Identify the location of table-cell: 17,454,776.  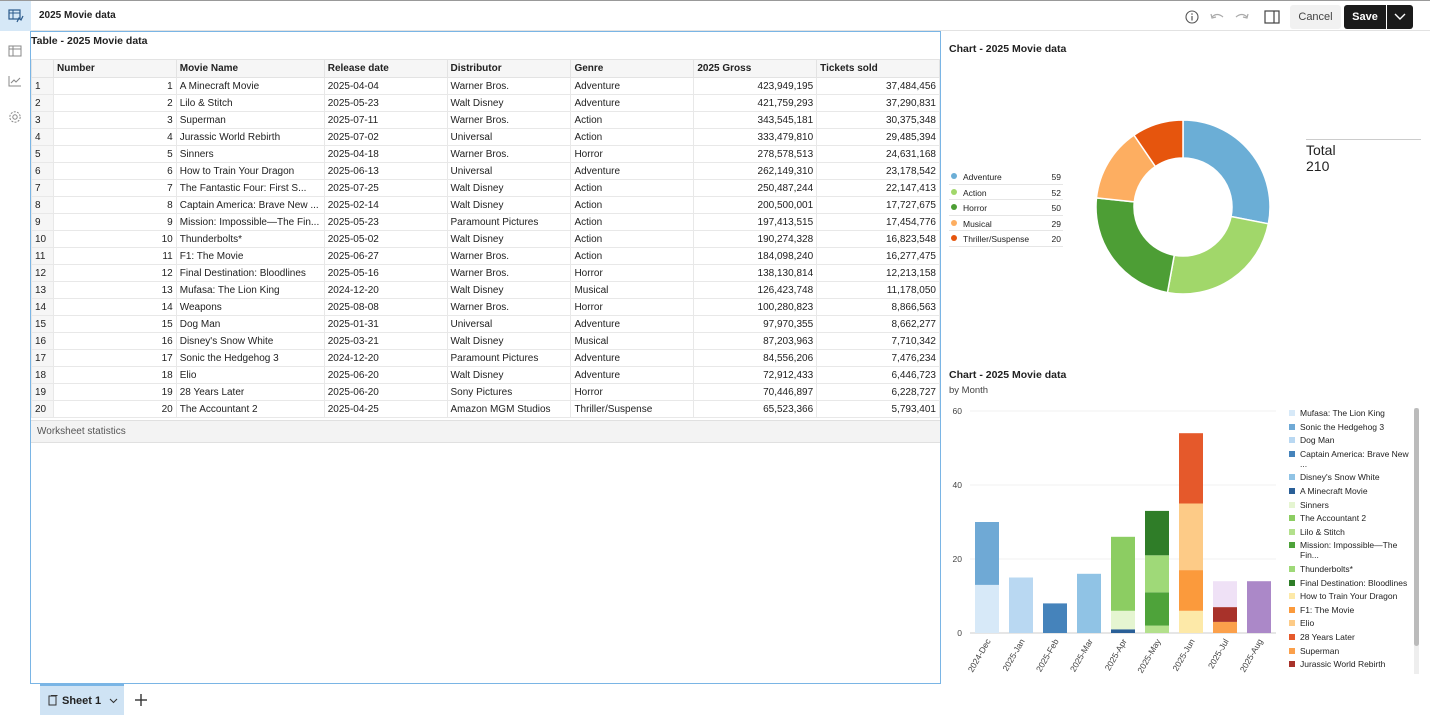
(878, 222).